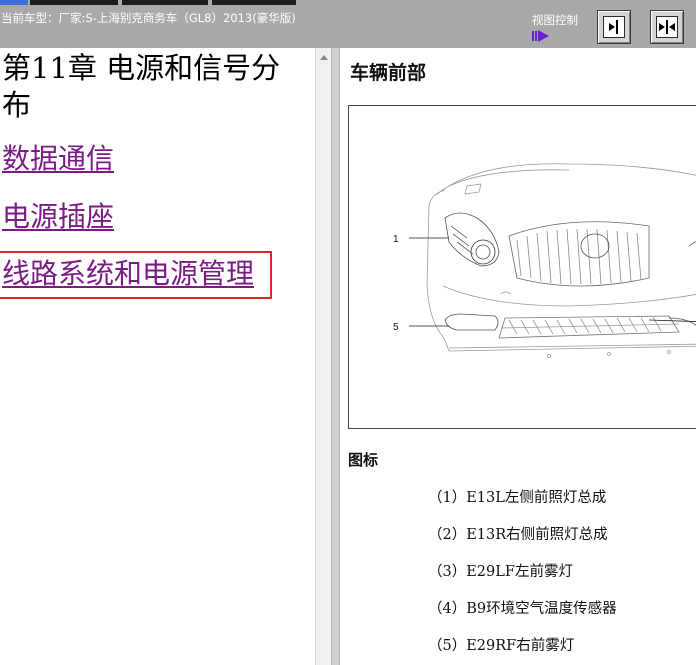 The width and height of the screenshot is (696, 665). What do you see at coordinates (396, 239) in the screenshot?
I see `callout-1: 1` at bounding box center [396, 239].